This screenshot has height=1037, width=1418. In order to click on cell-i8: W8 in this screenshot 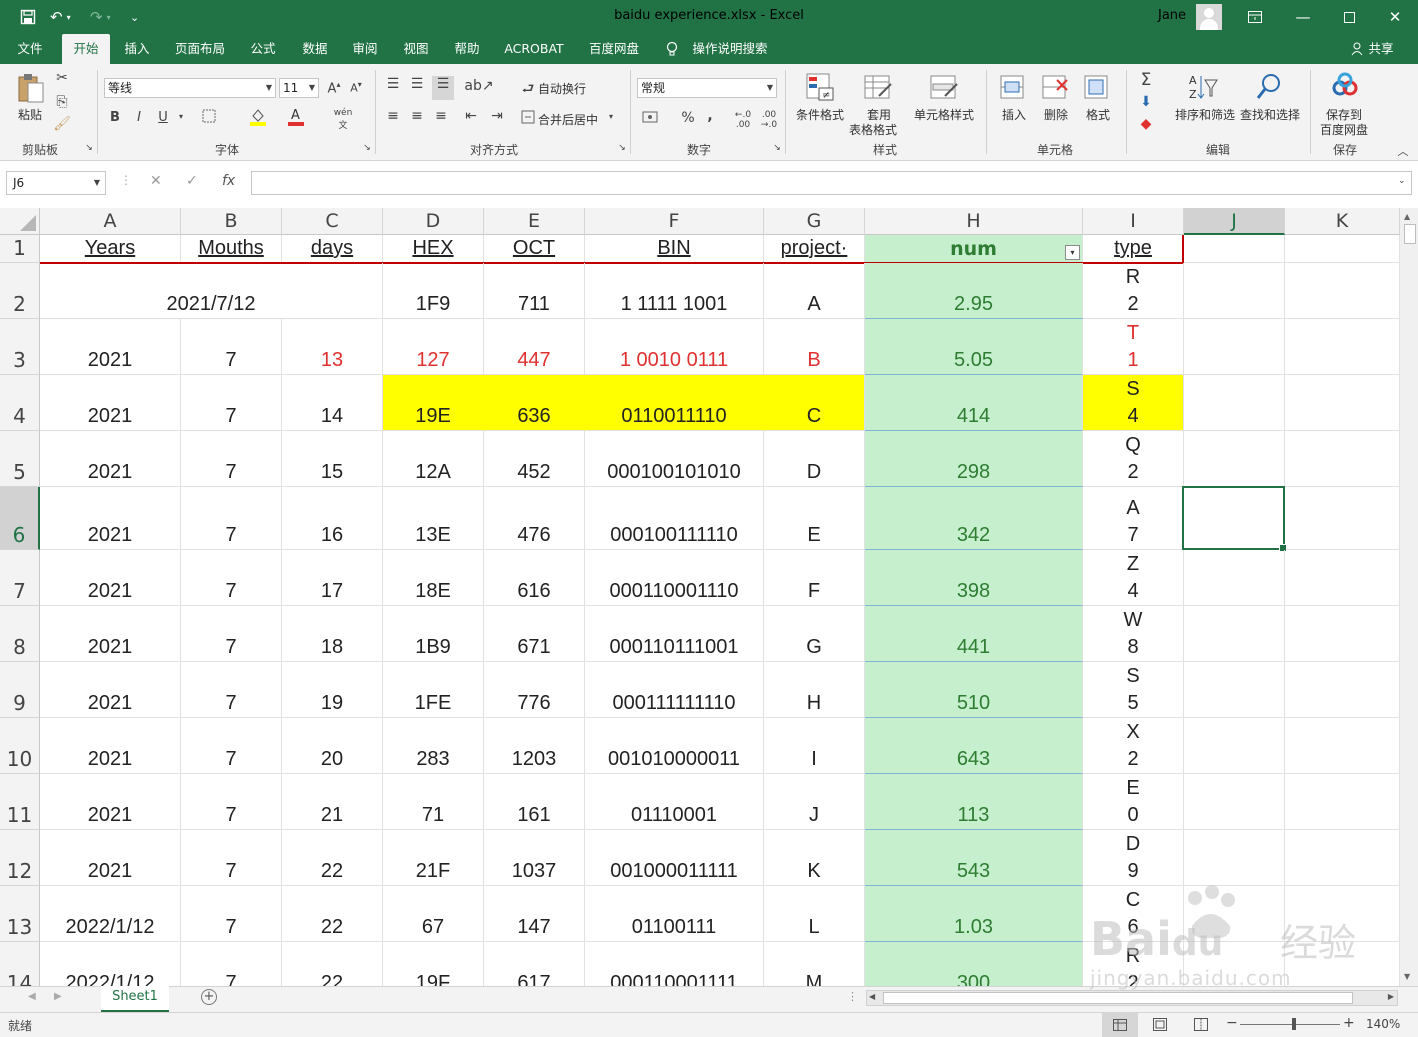, I will do `click(1133, 634)`.